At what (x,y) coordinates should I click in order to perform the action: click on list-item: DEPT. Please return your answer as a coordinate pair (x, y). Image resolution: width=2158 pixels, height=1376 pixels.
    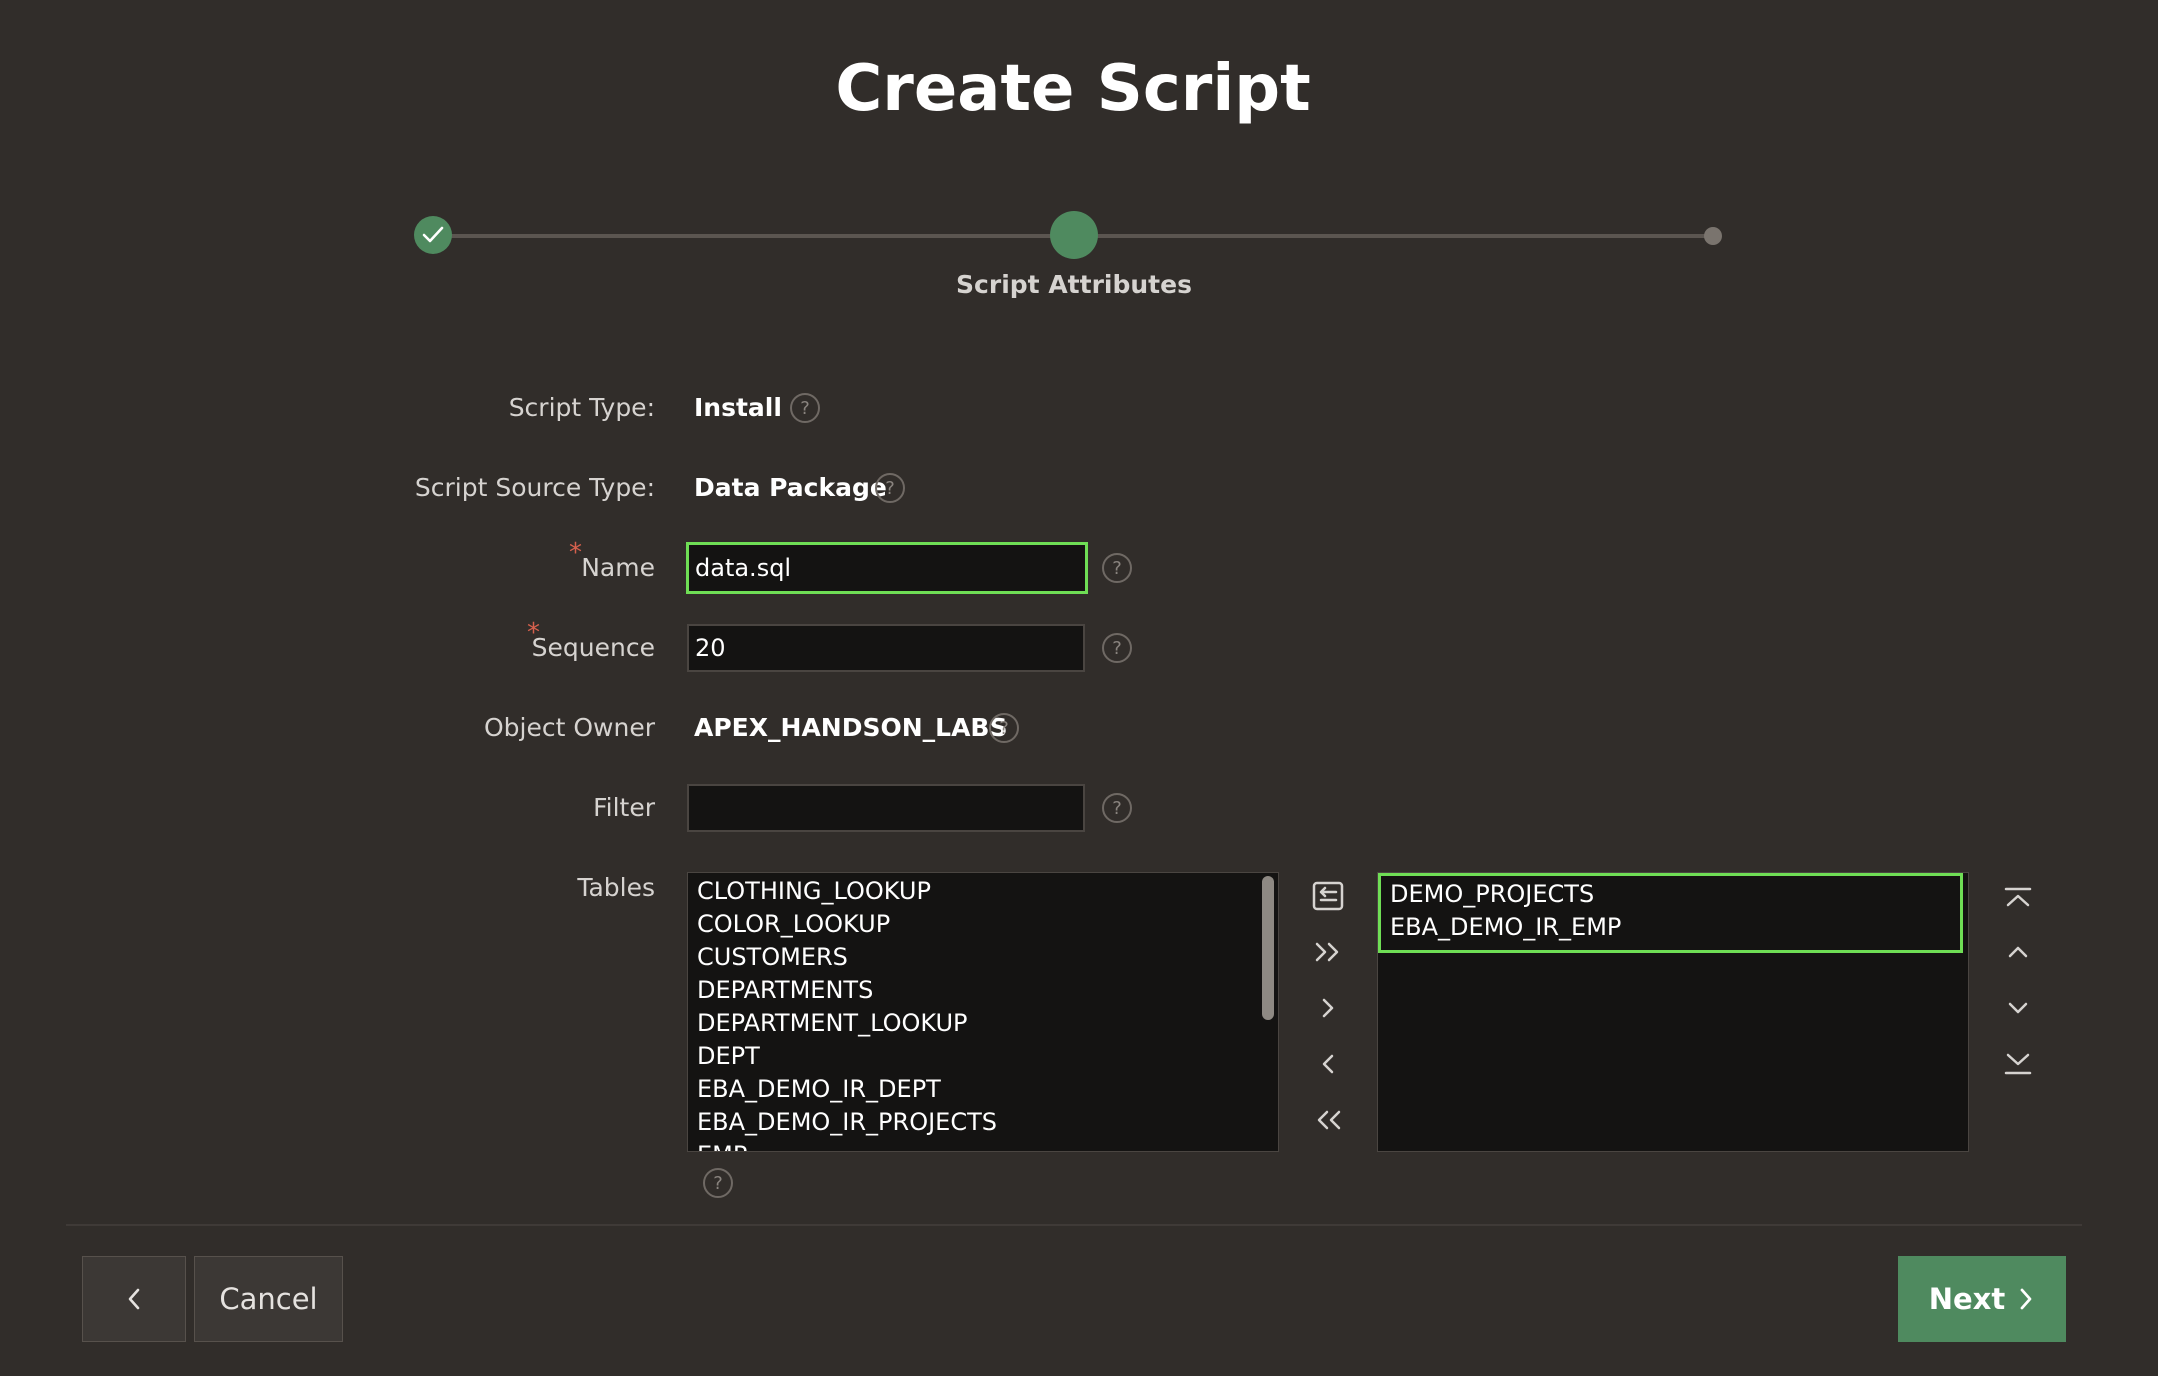
    Looking at the image, I should click on (983, 1056).